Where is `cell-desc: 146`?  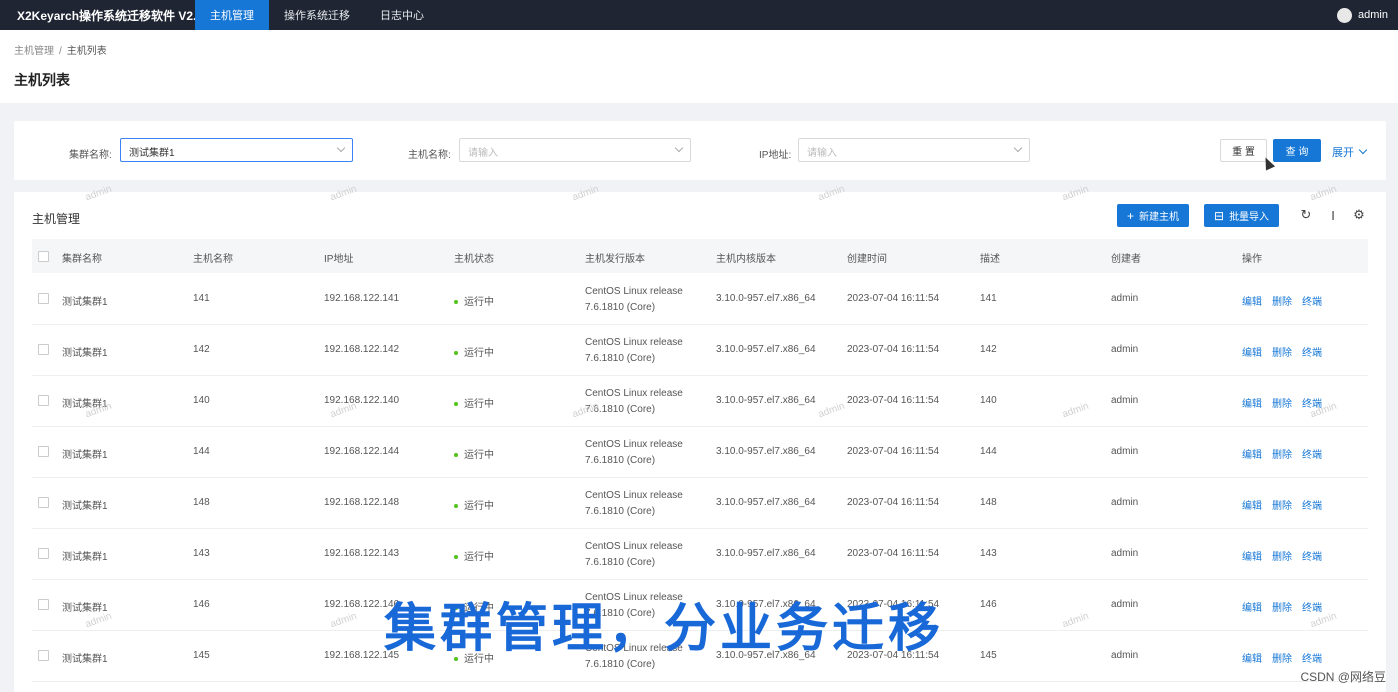 cell-desc: 146 is located at coordinates (988, 604).